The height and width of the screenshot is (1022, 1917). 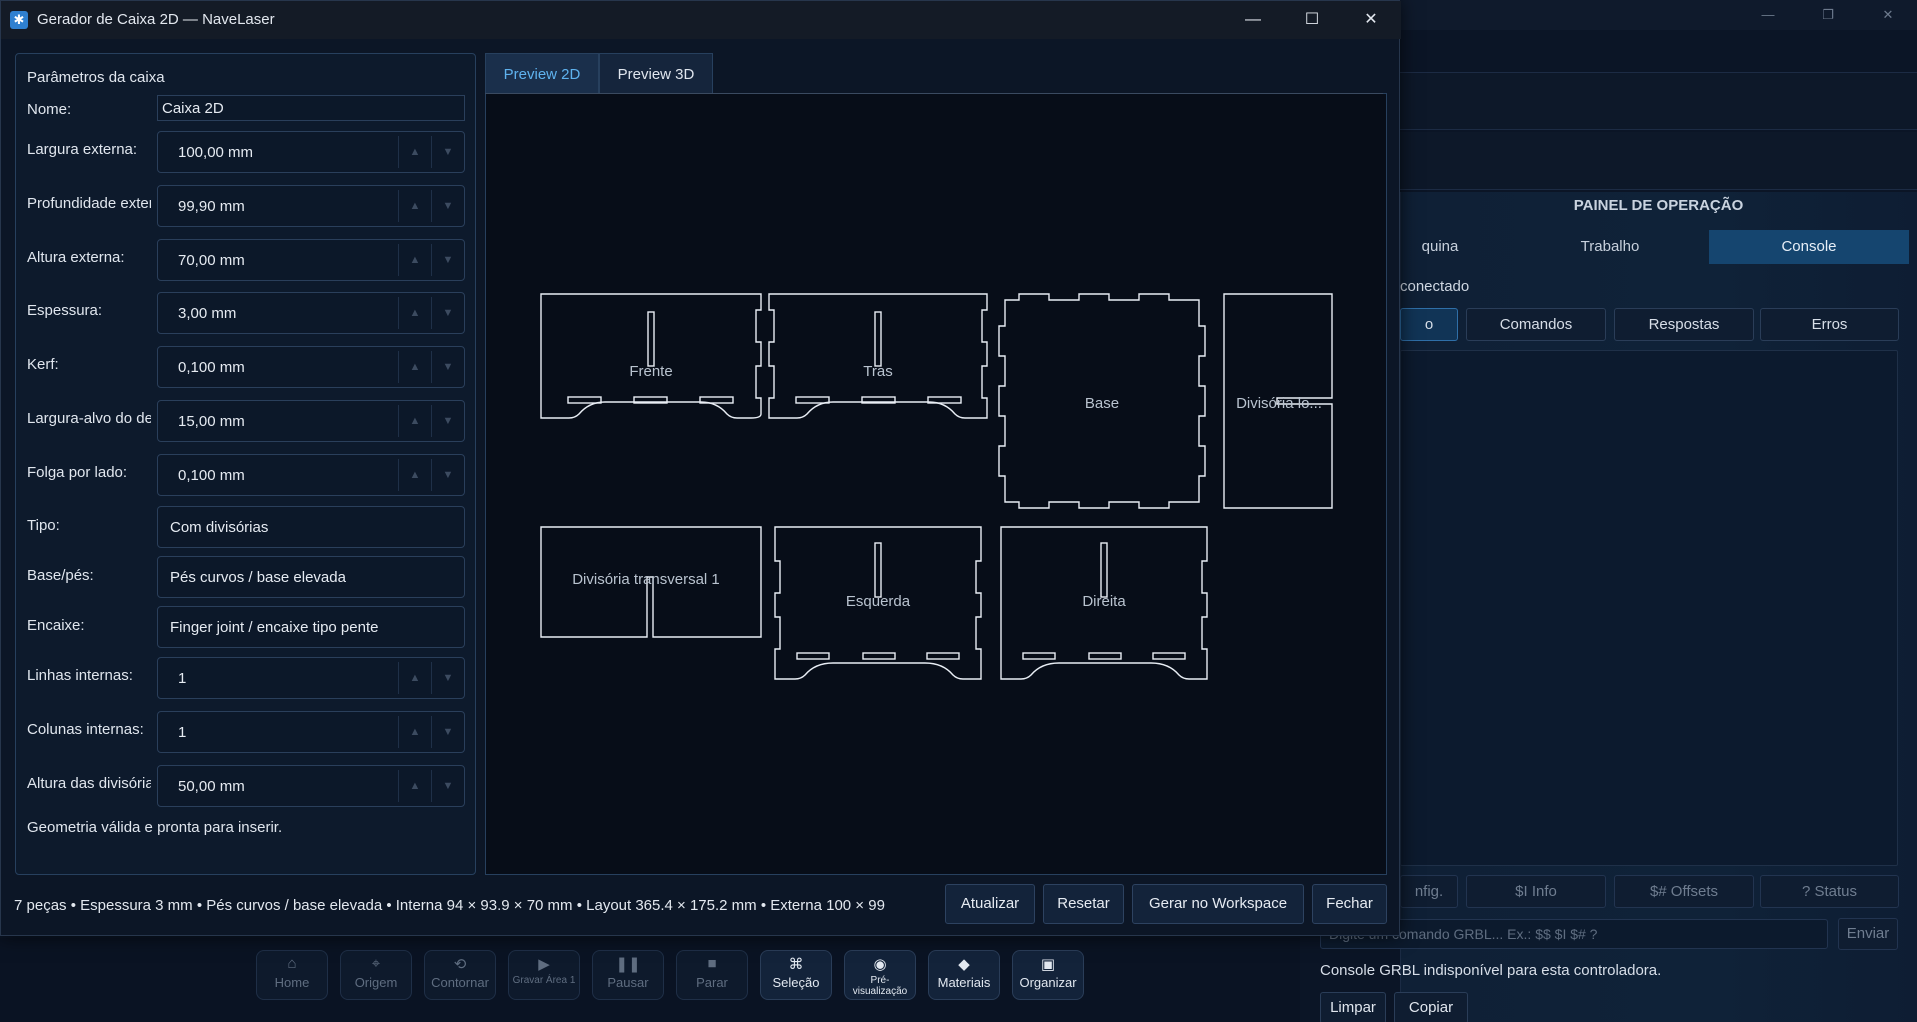 What do you see at coordinates (712, 963) in the screenshot?
I see `stop-icon: ■` at bounding box center [712, 963].